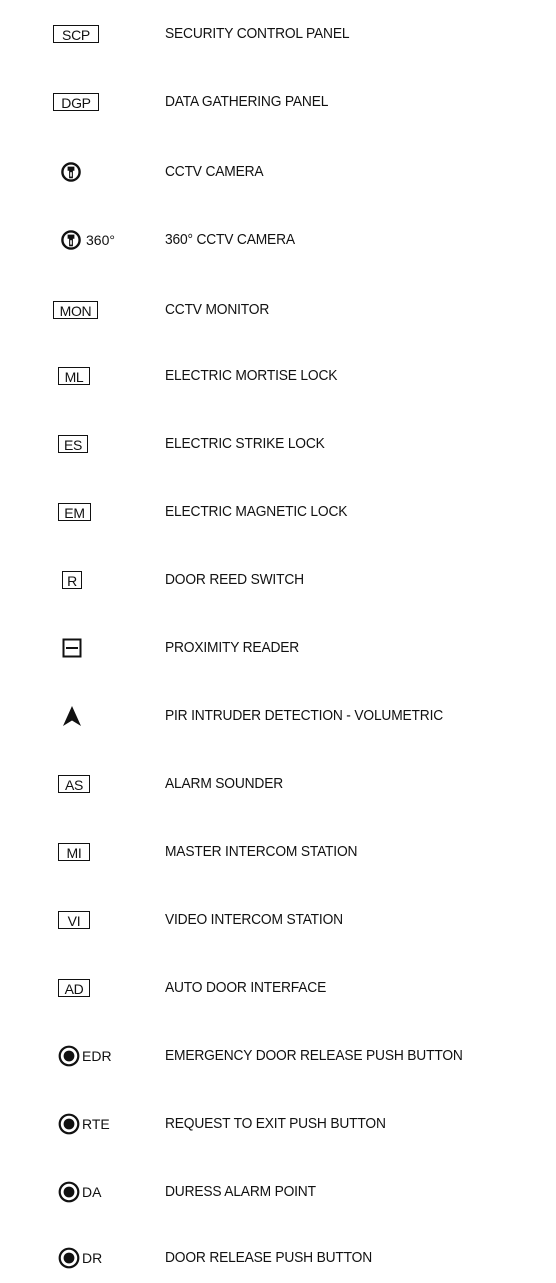 The width and height of the screenshot is (556, 1283). I want to click on legend-row-scp: SCP SECURITY CONTROL PANEL, so click(278, 34).